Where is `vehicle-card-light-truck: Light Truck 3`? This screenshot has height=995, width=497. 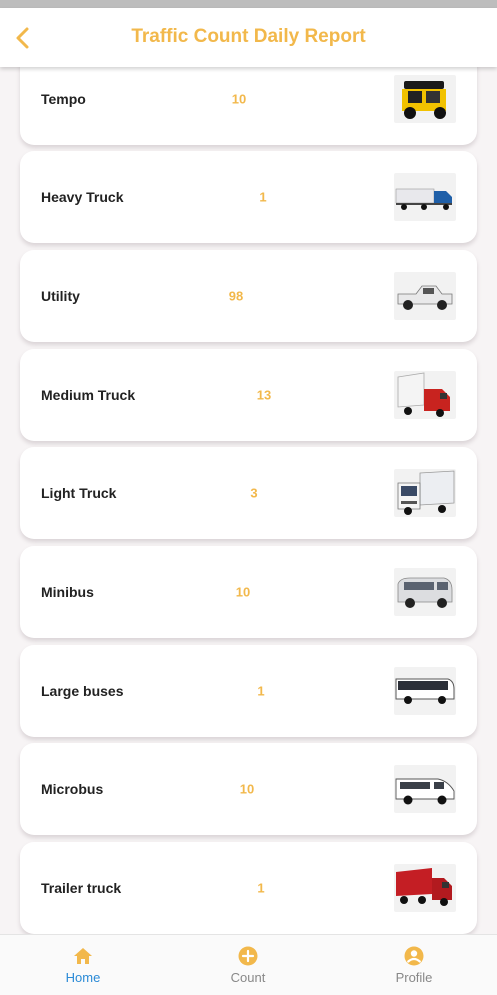 vehicle-card-light-truck: Light Truck 3 is located at coordinates (248, 493).